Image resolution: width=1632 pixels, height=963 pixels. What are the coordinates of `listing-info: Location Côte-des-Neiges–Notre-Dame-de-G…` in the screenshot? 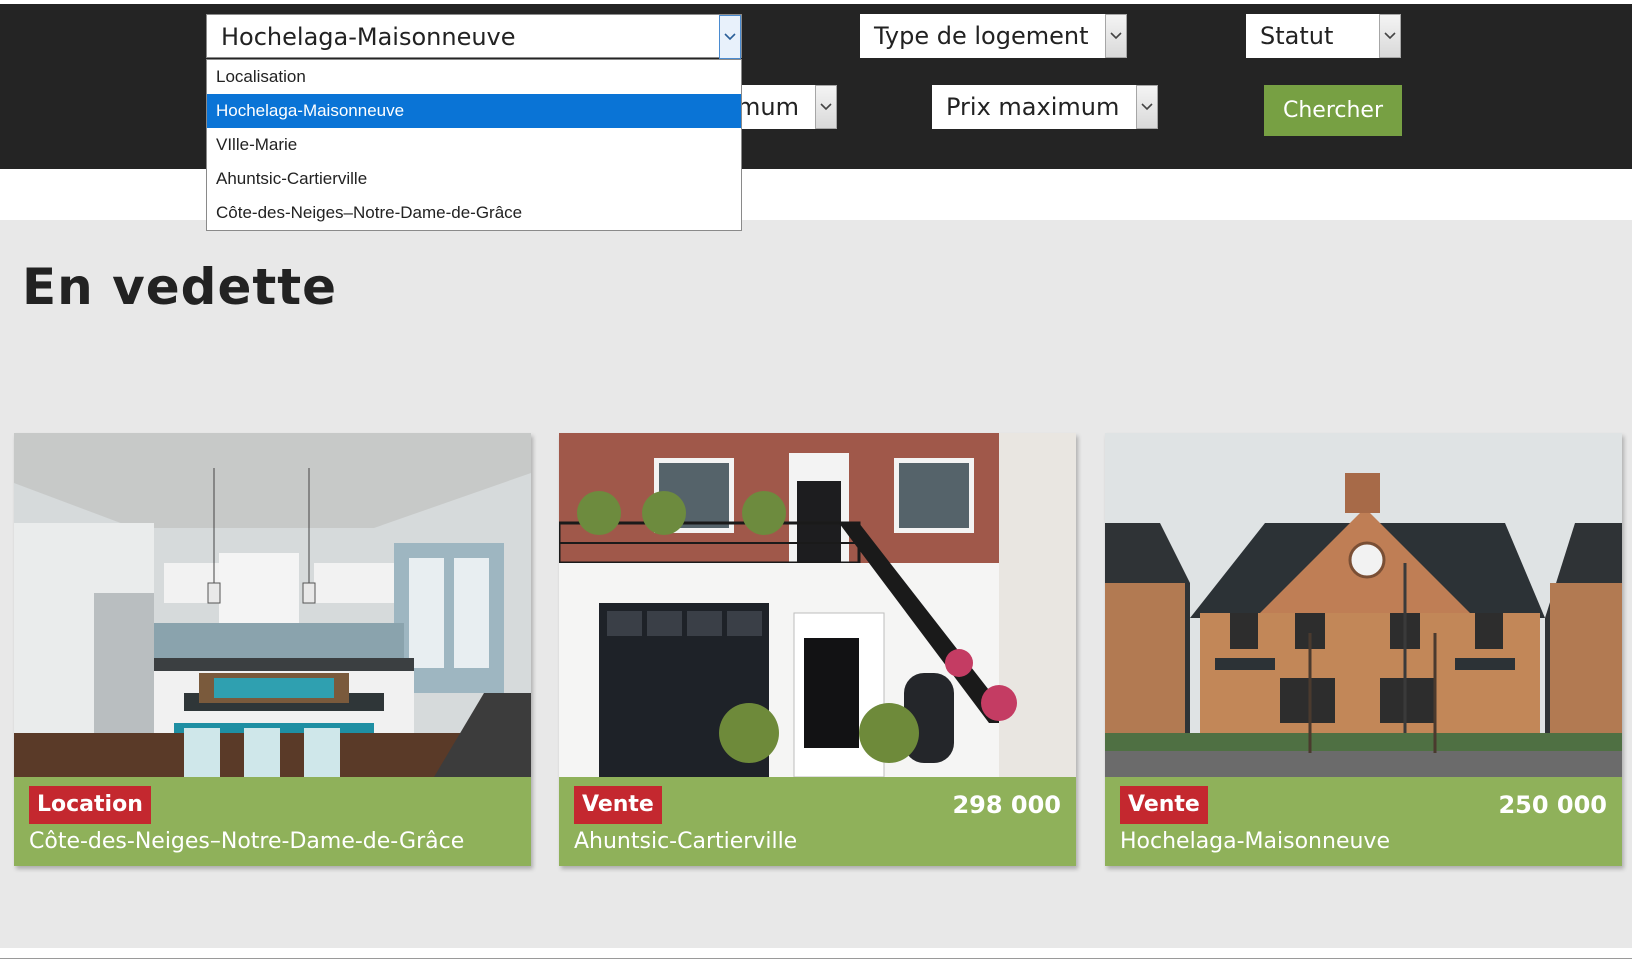 It's located at (272, 821).